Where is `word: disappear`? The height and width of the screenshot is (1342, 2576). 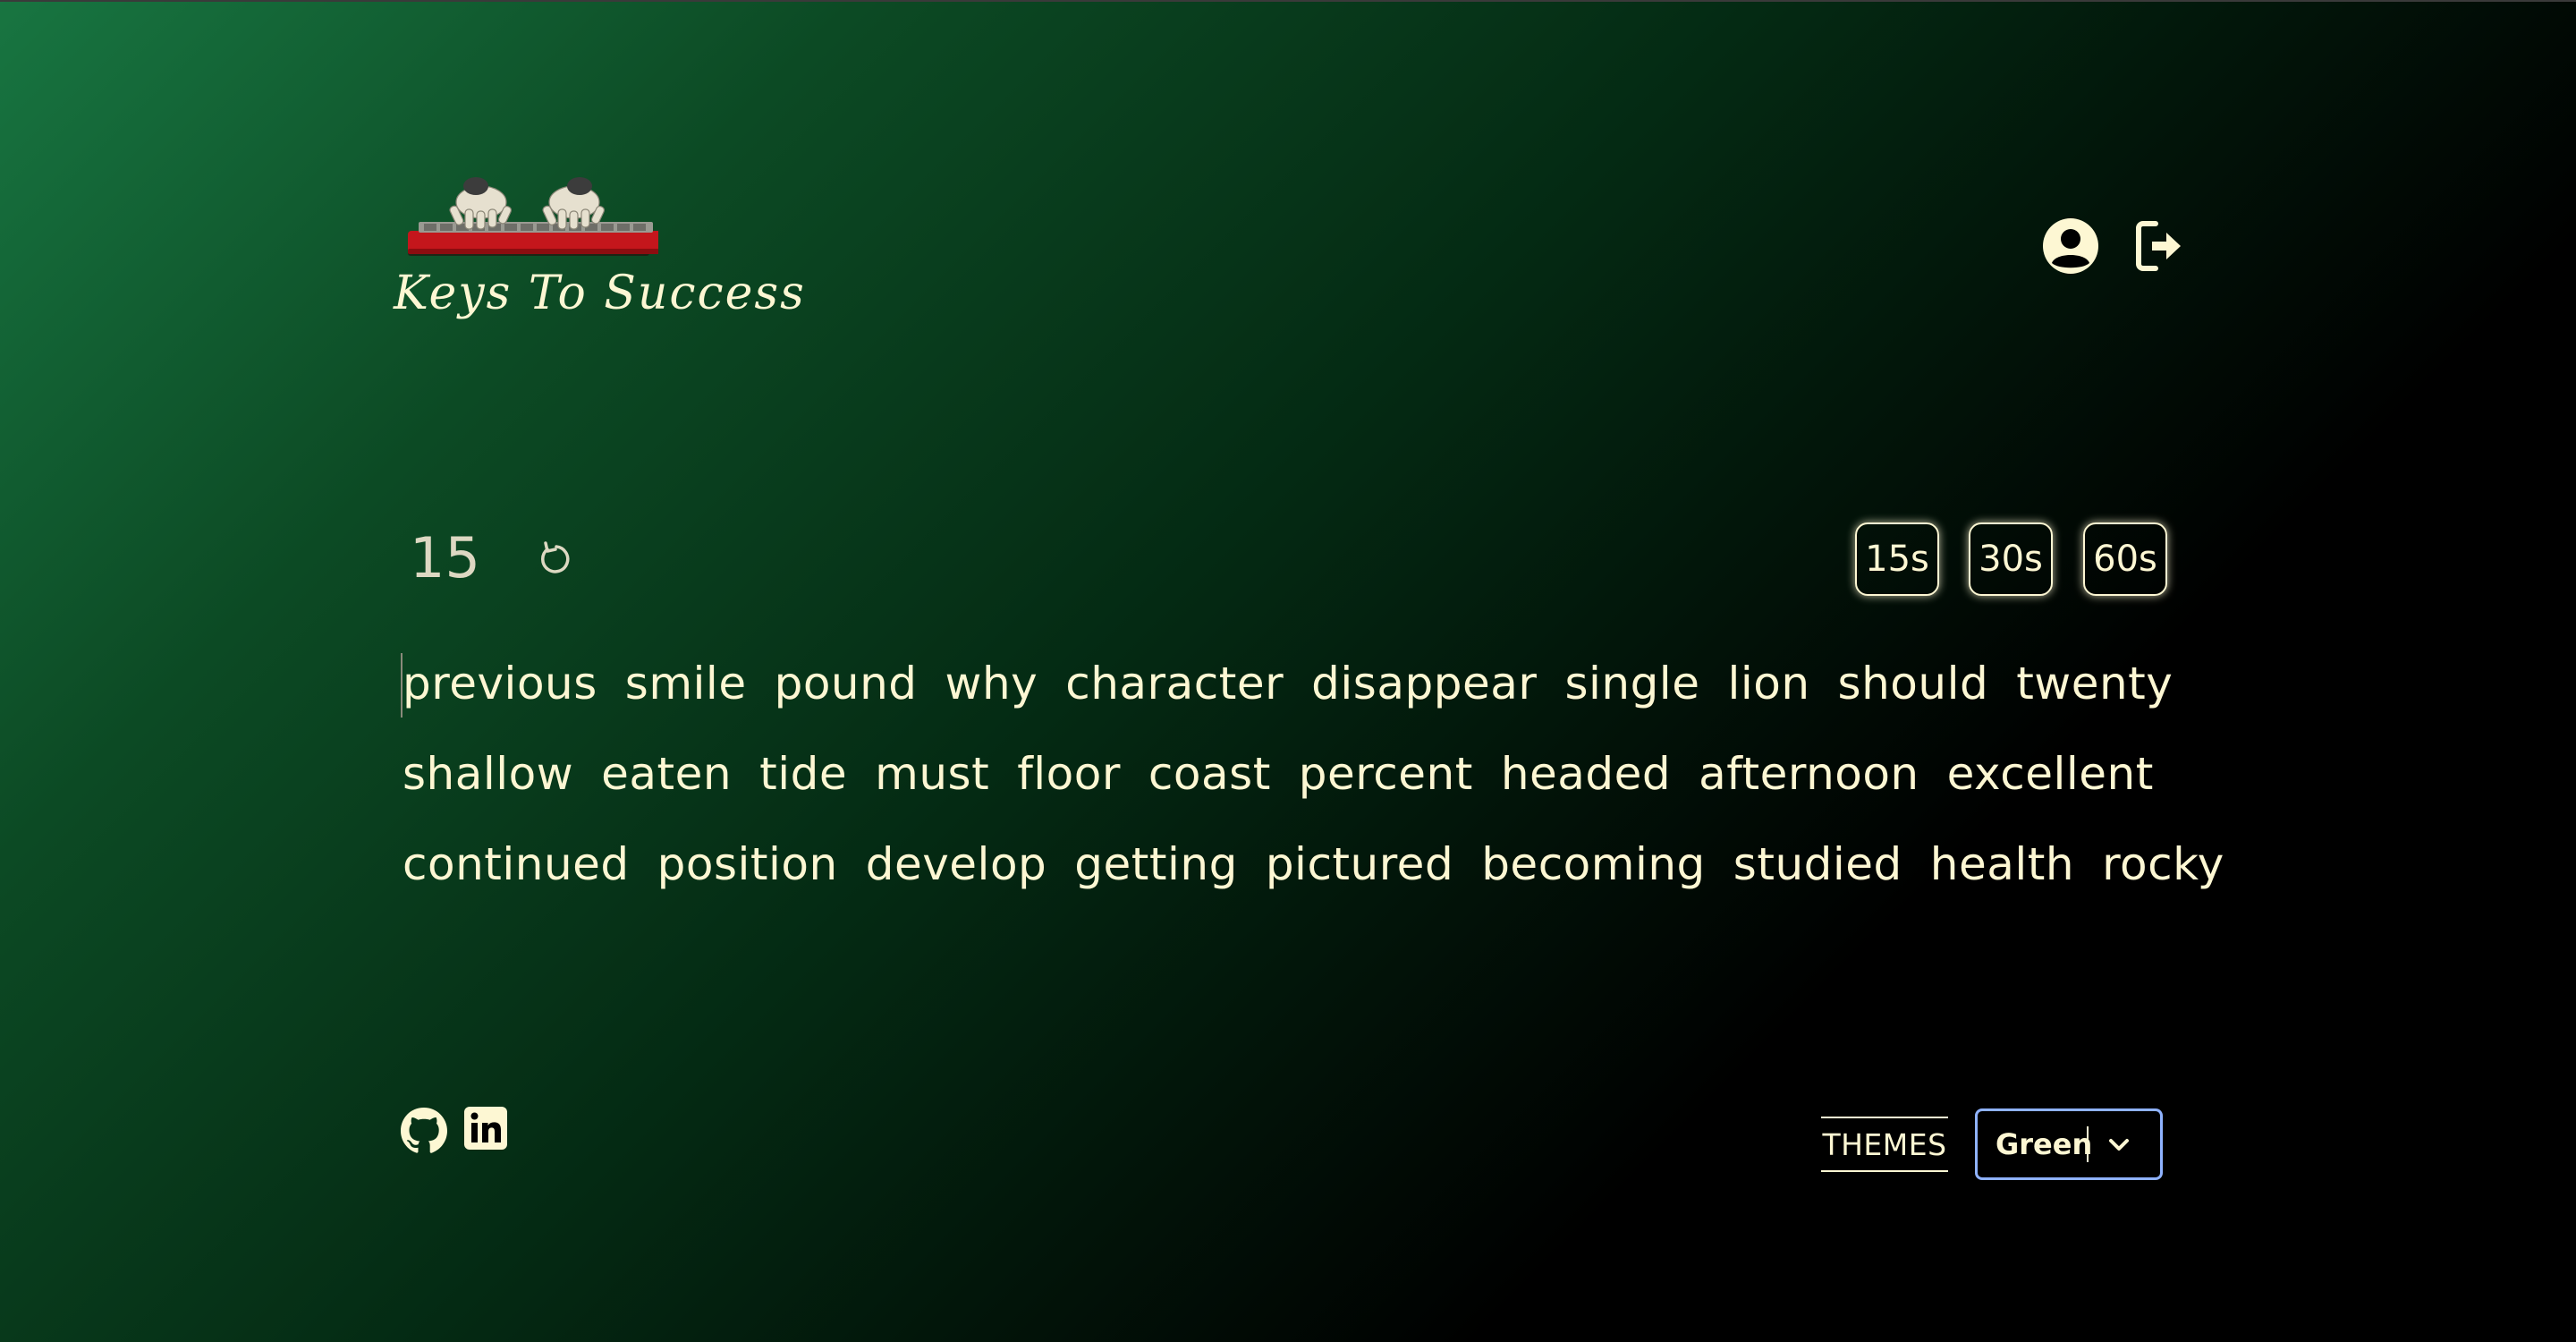
word: disappear is located at coordinates (1424, 684).